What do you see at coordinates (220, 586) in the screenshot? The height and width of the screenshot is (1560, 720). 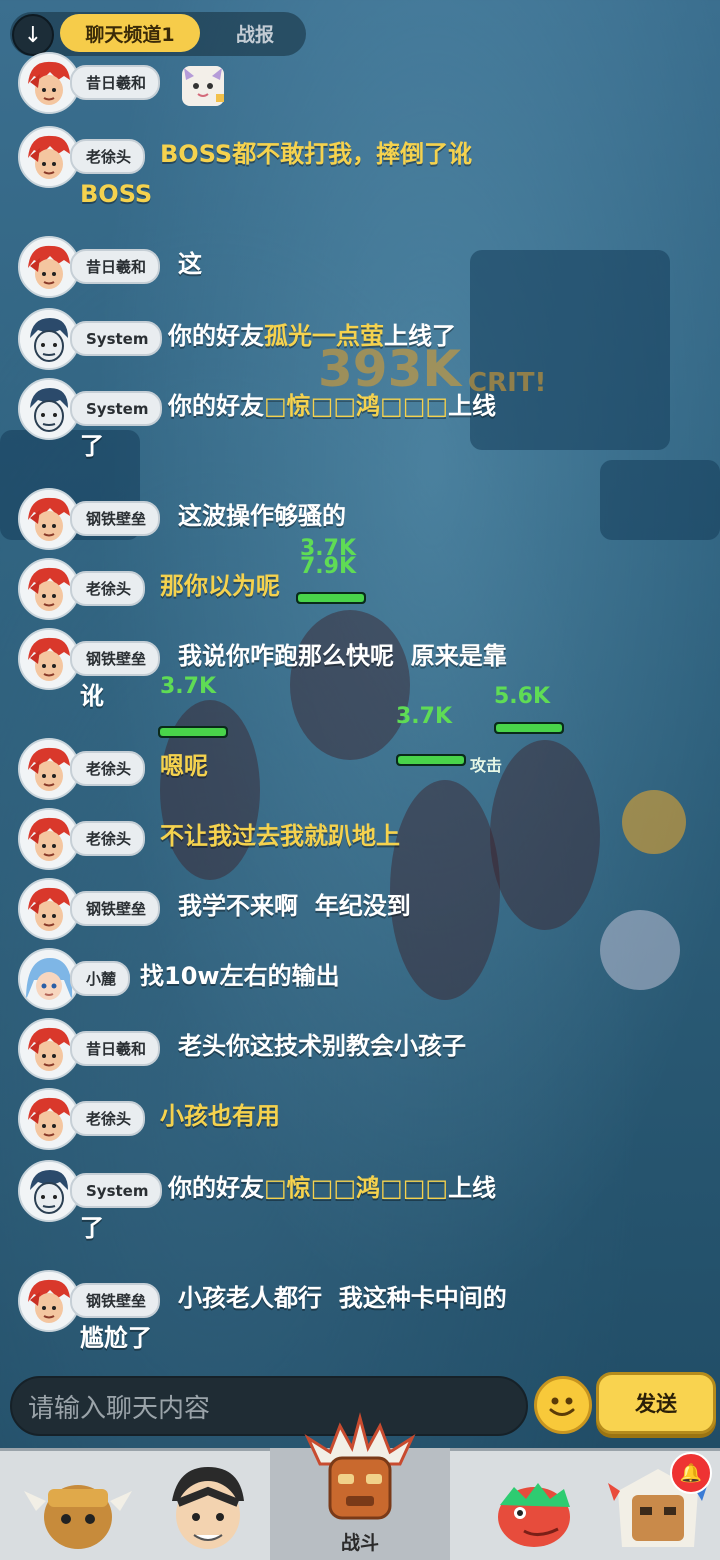 I see `message-text: 那你以为呢` at bounding box center [220, 586].